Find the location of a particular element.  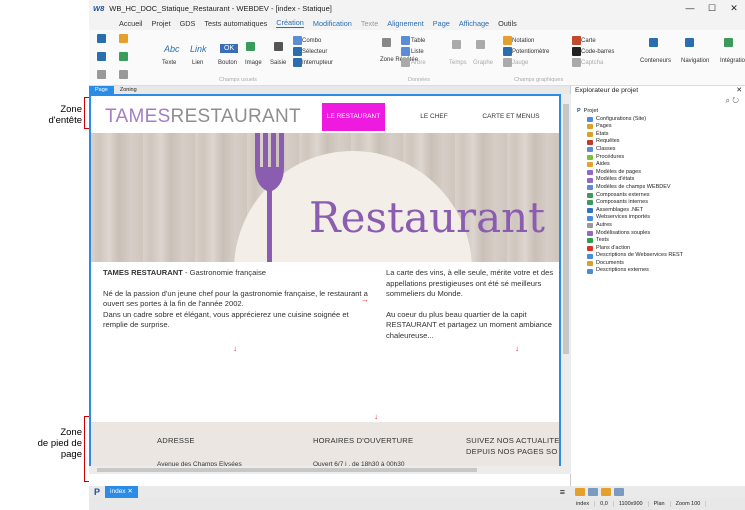

site-logo: TAMESRESTAURANT is located at coordinates (203, 117).